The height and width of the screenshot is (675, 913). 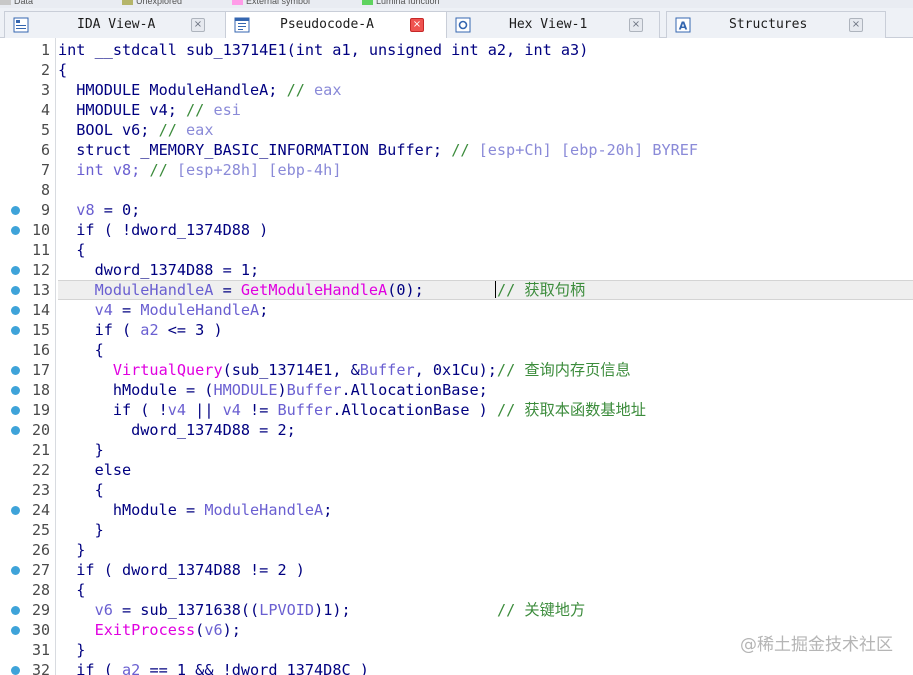 I want to click on code-line: 10 if ( !dword_1374D88 ), so click(x=456, y=230).